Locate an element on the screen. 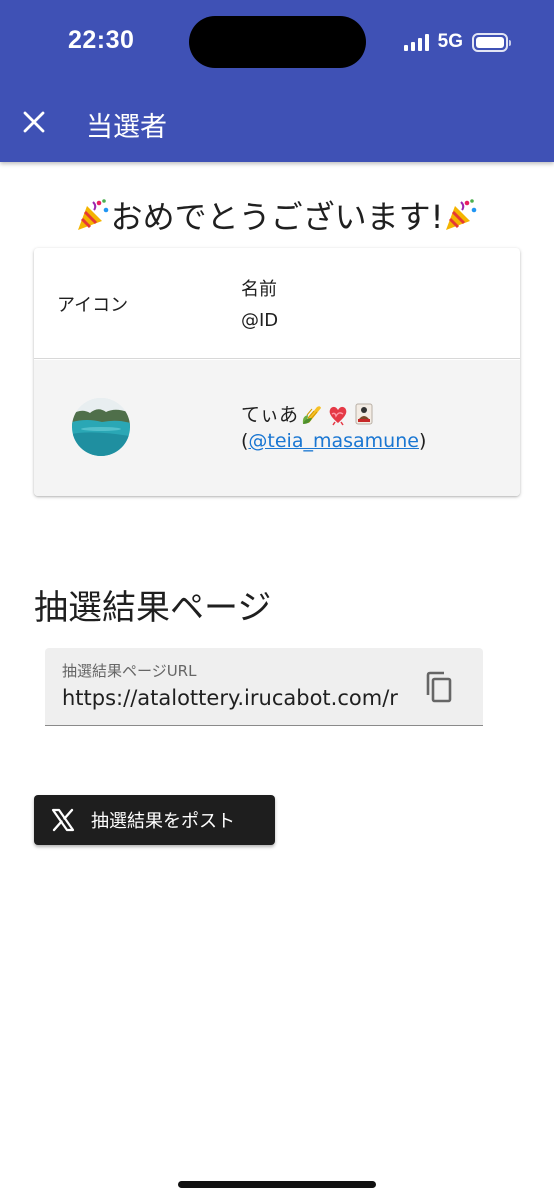  status-time: 22:30 is located at coordinates (101, 40).